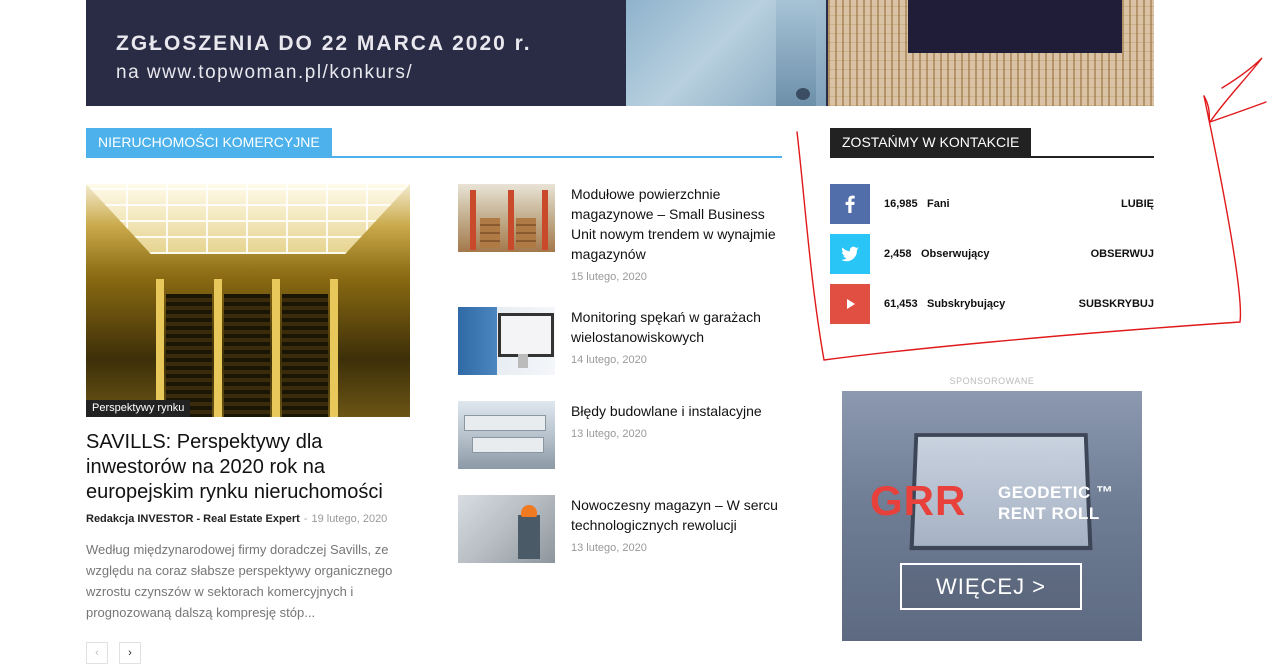 This screenshot has width=1273, height=664. What do you see at coordinates (248, 219) in the screenshot?
I see `image-ceiling` at bounding box center [248, 219].